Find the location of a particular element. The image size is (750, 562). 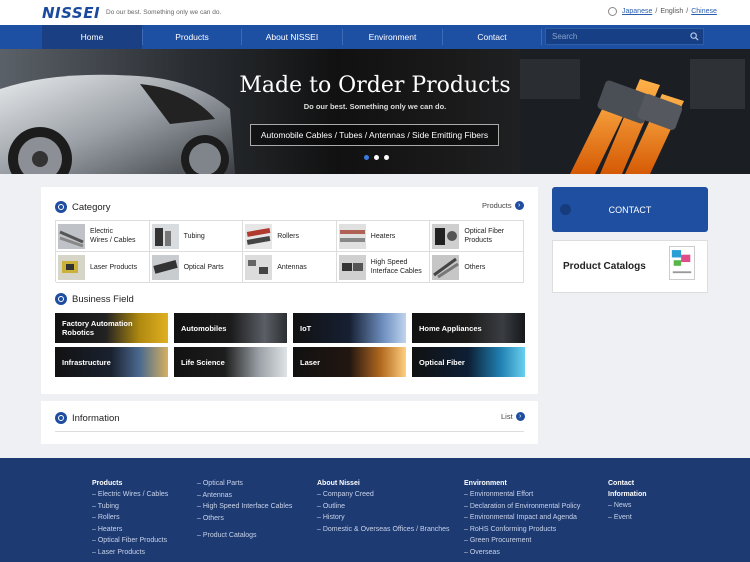

category-label: Tubing is located at coordinates (194, 236).